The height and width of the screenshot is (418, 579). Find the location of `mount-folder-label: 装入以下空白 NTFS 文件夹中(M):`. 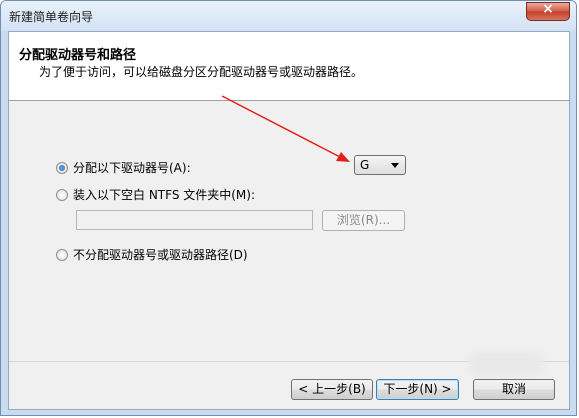

mount-folder-label: 装入以下空白 NTFS 文件夹中(M): is located at coordinates (164, 194).